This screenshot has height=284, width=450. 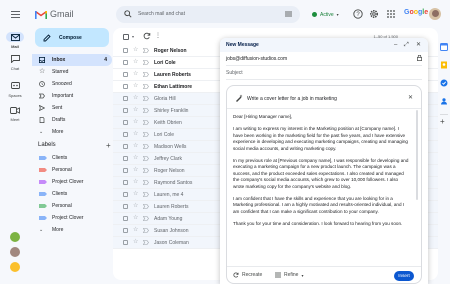 I want to click on rail-item-chat: Chat, so click(x=15, y=63).